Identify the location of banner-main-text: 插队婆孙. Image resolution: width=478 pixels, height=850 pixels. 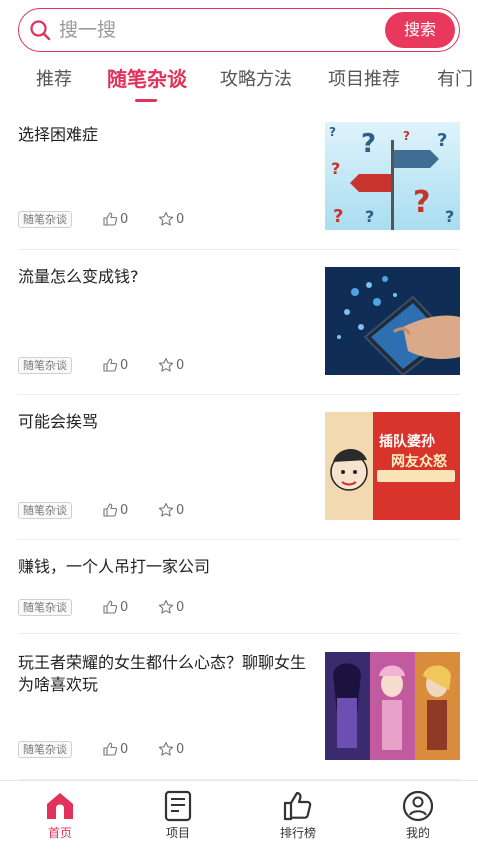
(407, 441).